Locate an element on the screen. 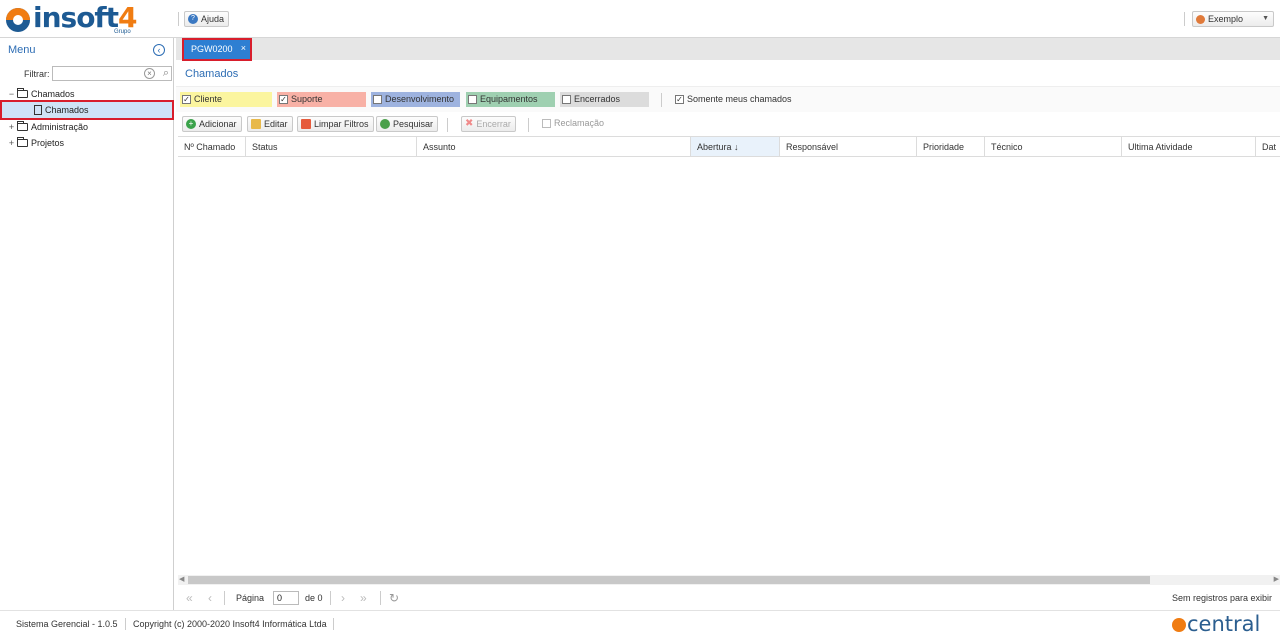 This screenshot has width=1280, height=636. filter-equipamentos: Equipamentos is located at coordinates (510, 99).